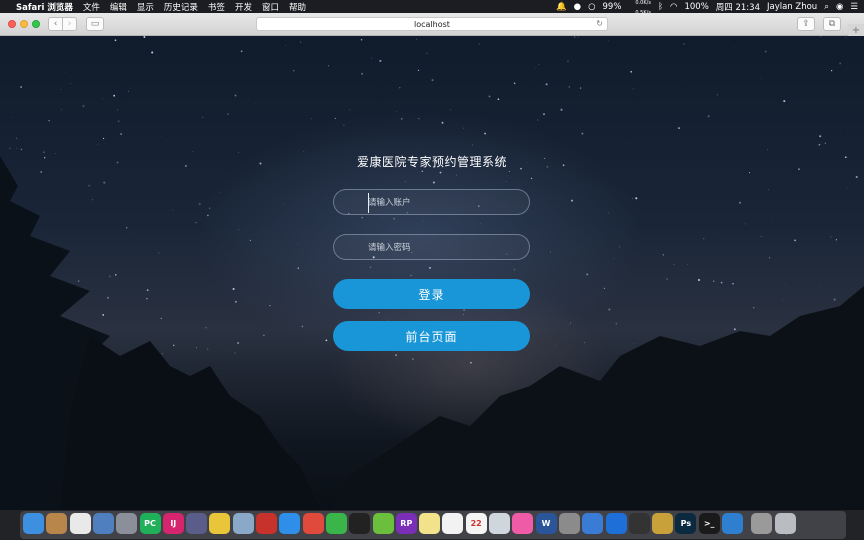 The height and width of the screenshot is (540, 864). I want to click on intellij-icon: IJ, so click(173, 523).